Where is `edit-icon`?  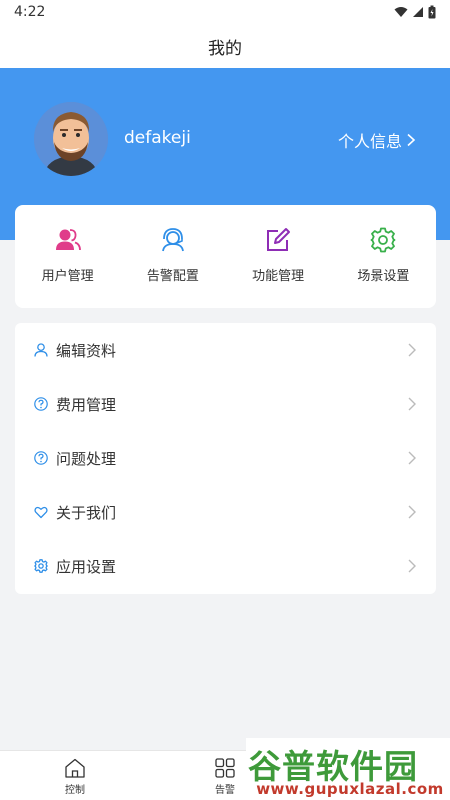
edit-icon is located at coordinates (278, 240).